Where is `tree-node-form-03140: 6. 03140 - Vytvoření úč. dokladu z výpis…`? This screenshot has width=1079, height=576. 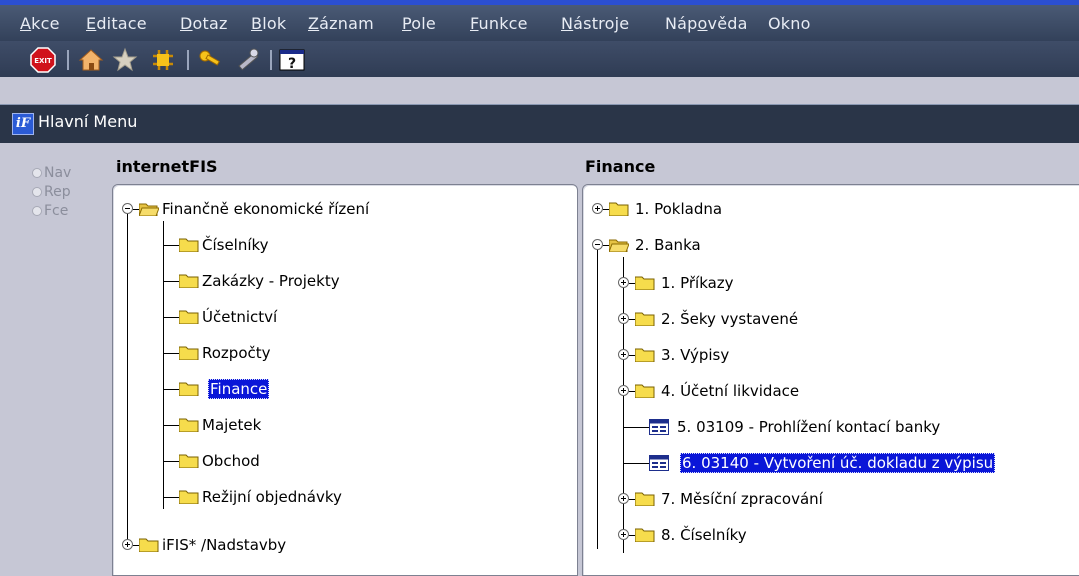
tree-node-form-03140: 6. 03140 - Vytvoření úč. dokladu z výpis… is located at coordinates (831, 463).